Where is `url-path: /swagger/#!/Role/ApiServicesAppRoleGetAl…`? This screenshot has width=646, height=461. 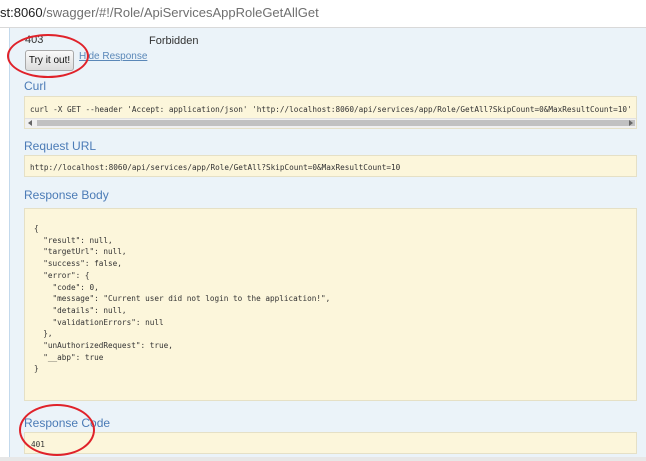
url-path: /swagger/#!/Role/ApiServicesAppRoleGetAl… is located at coordinates (180, 12).